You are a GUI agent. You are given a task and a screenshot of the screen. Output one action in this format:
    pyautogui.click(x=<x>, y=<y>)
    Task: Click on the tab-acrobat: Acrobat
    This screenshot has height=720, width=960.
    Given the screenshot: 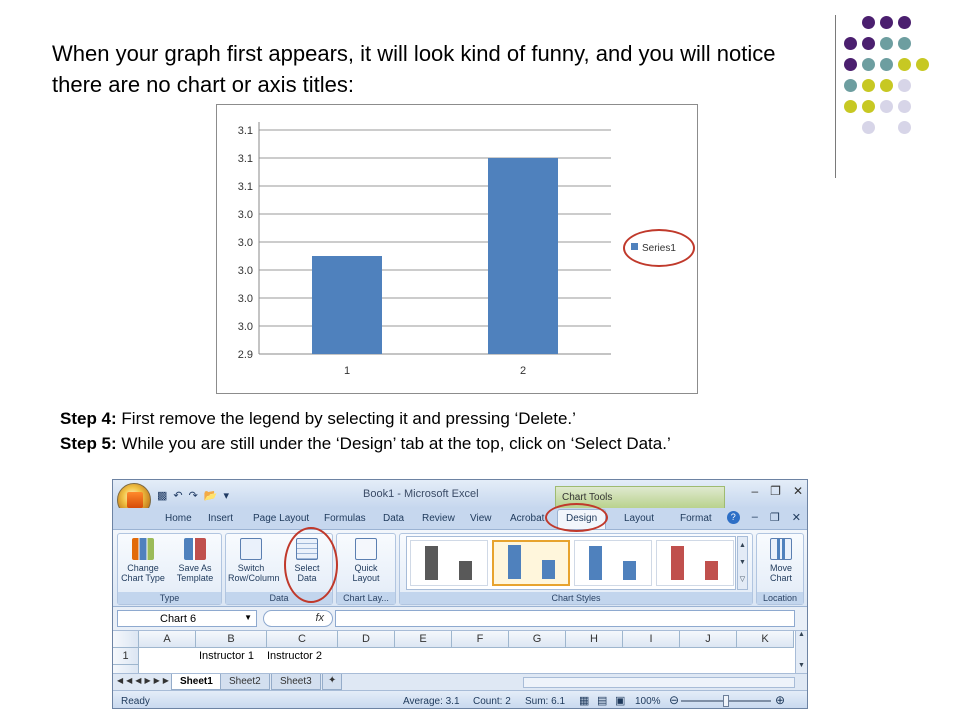 What is the action you would take?
    pyautogui.click(x=527, y=518)
    